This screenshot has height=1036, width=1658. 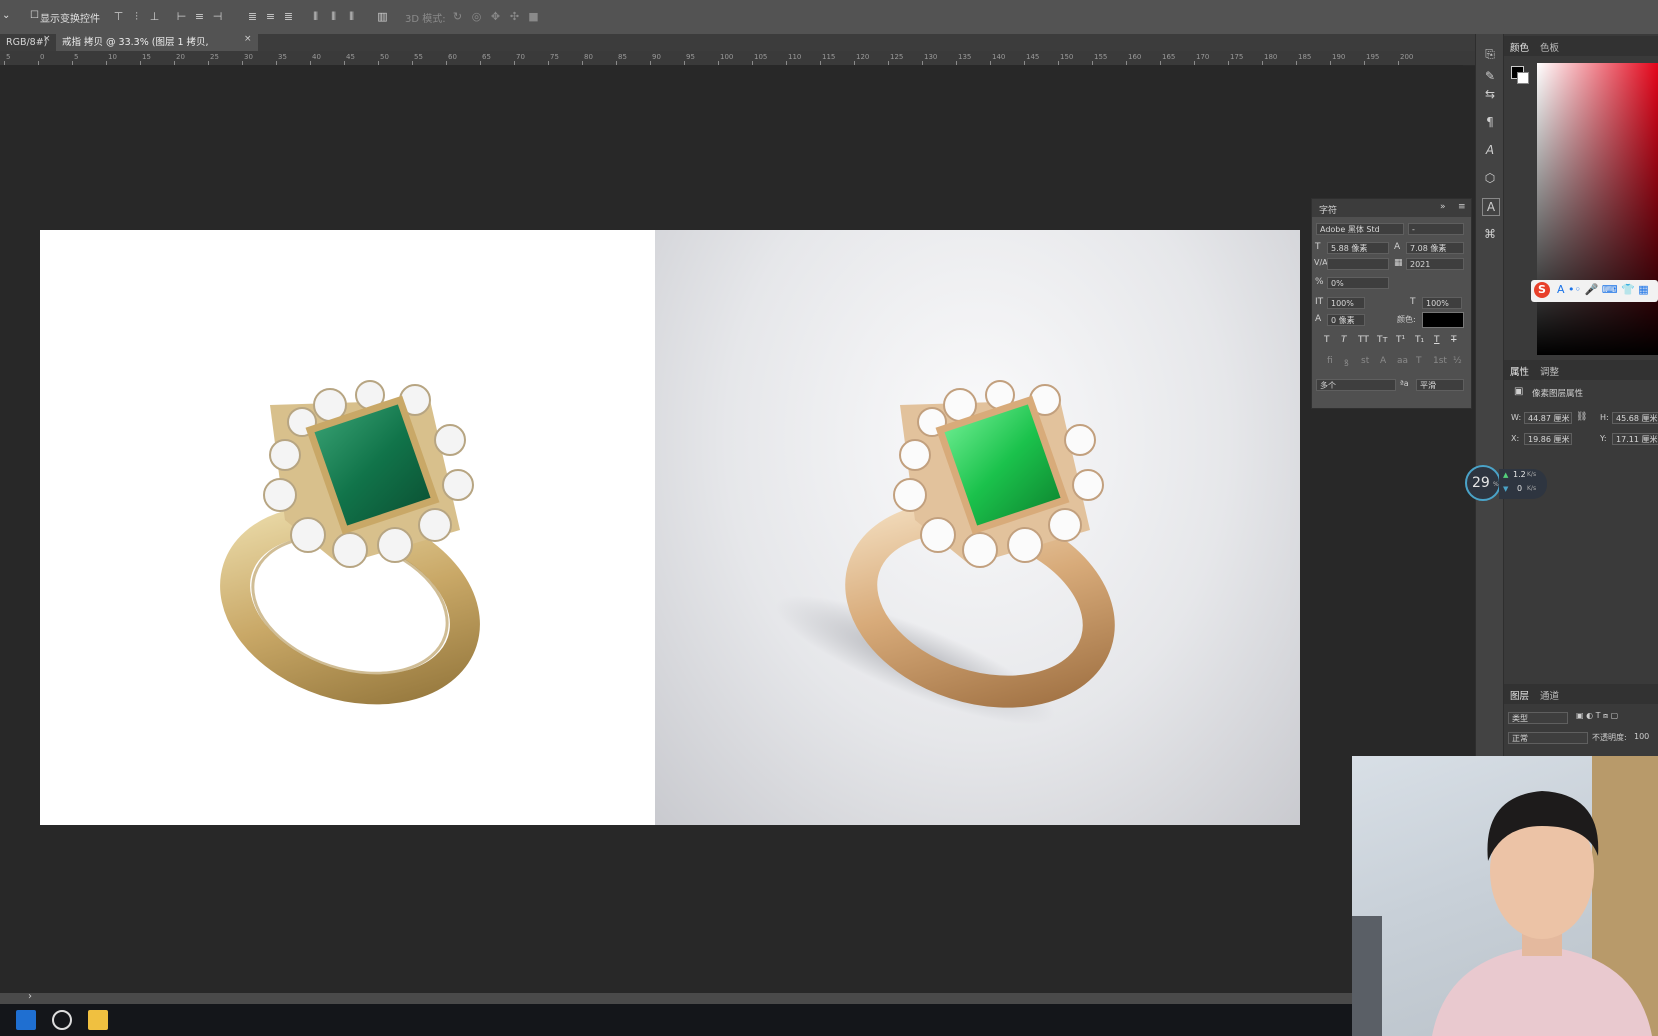 What do you see at coordinates (1382, 340) in the screenshot?
I see `small-caps-icon: Tт` at bounding box center [1382, 340].